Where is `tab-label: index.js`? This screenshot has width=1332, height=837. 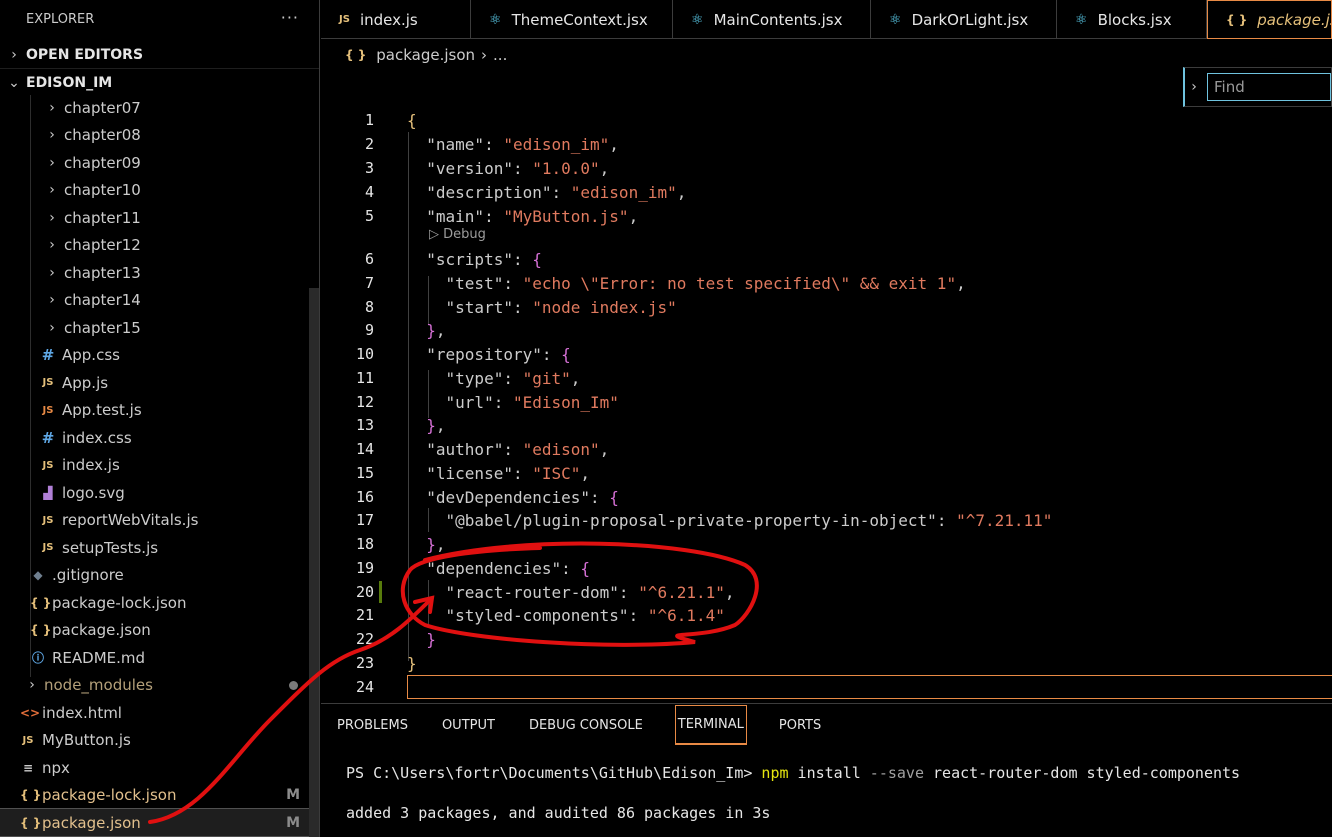
tab-label: index.js is located at coordinates (388, 19).